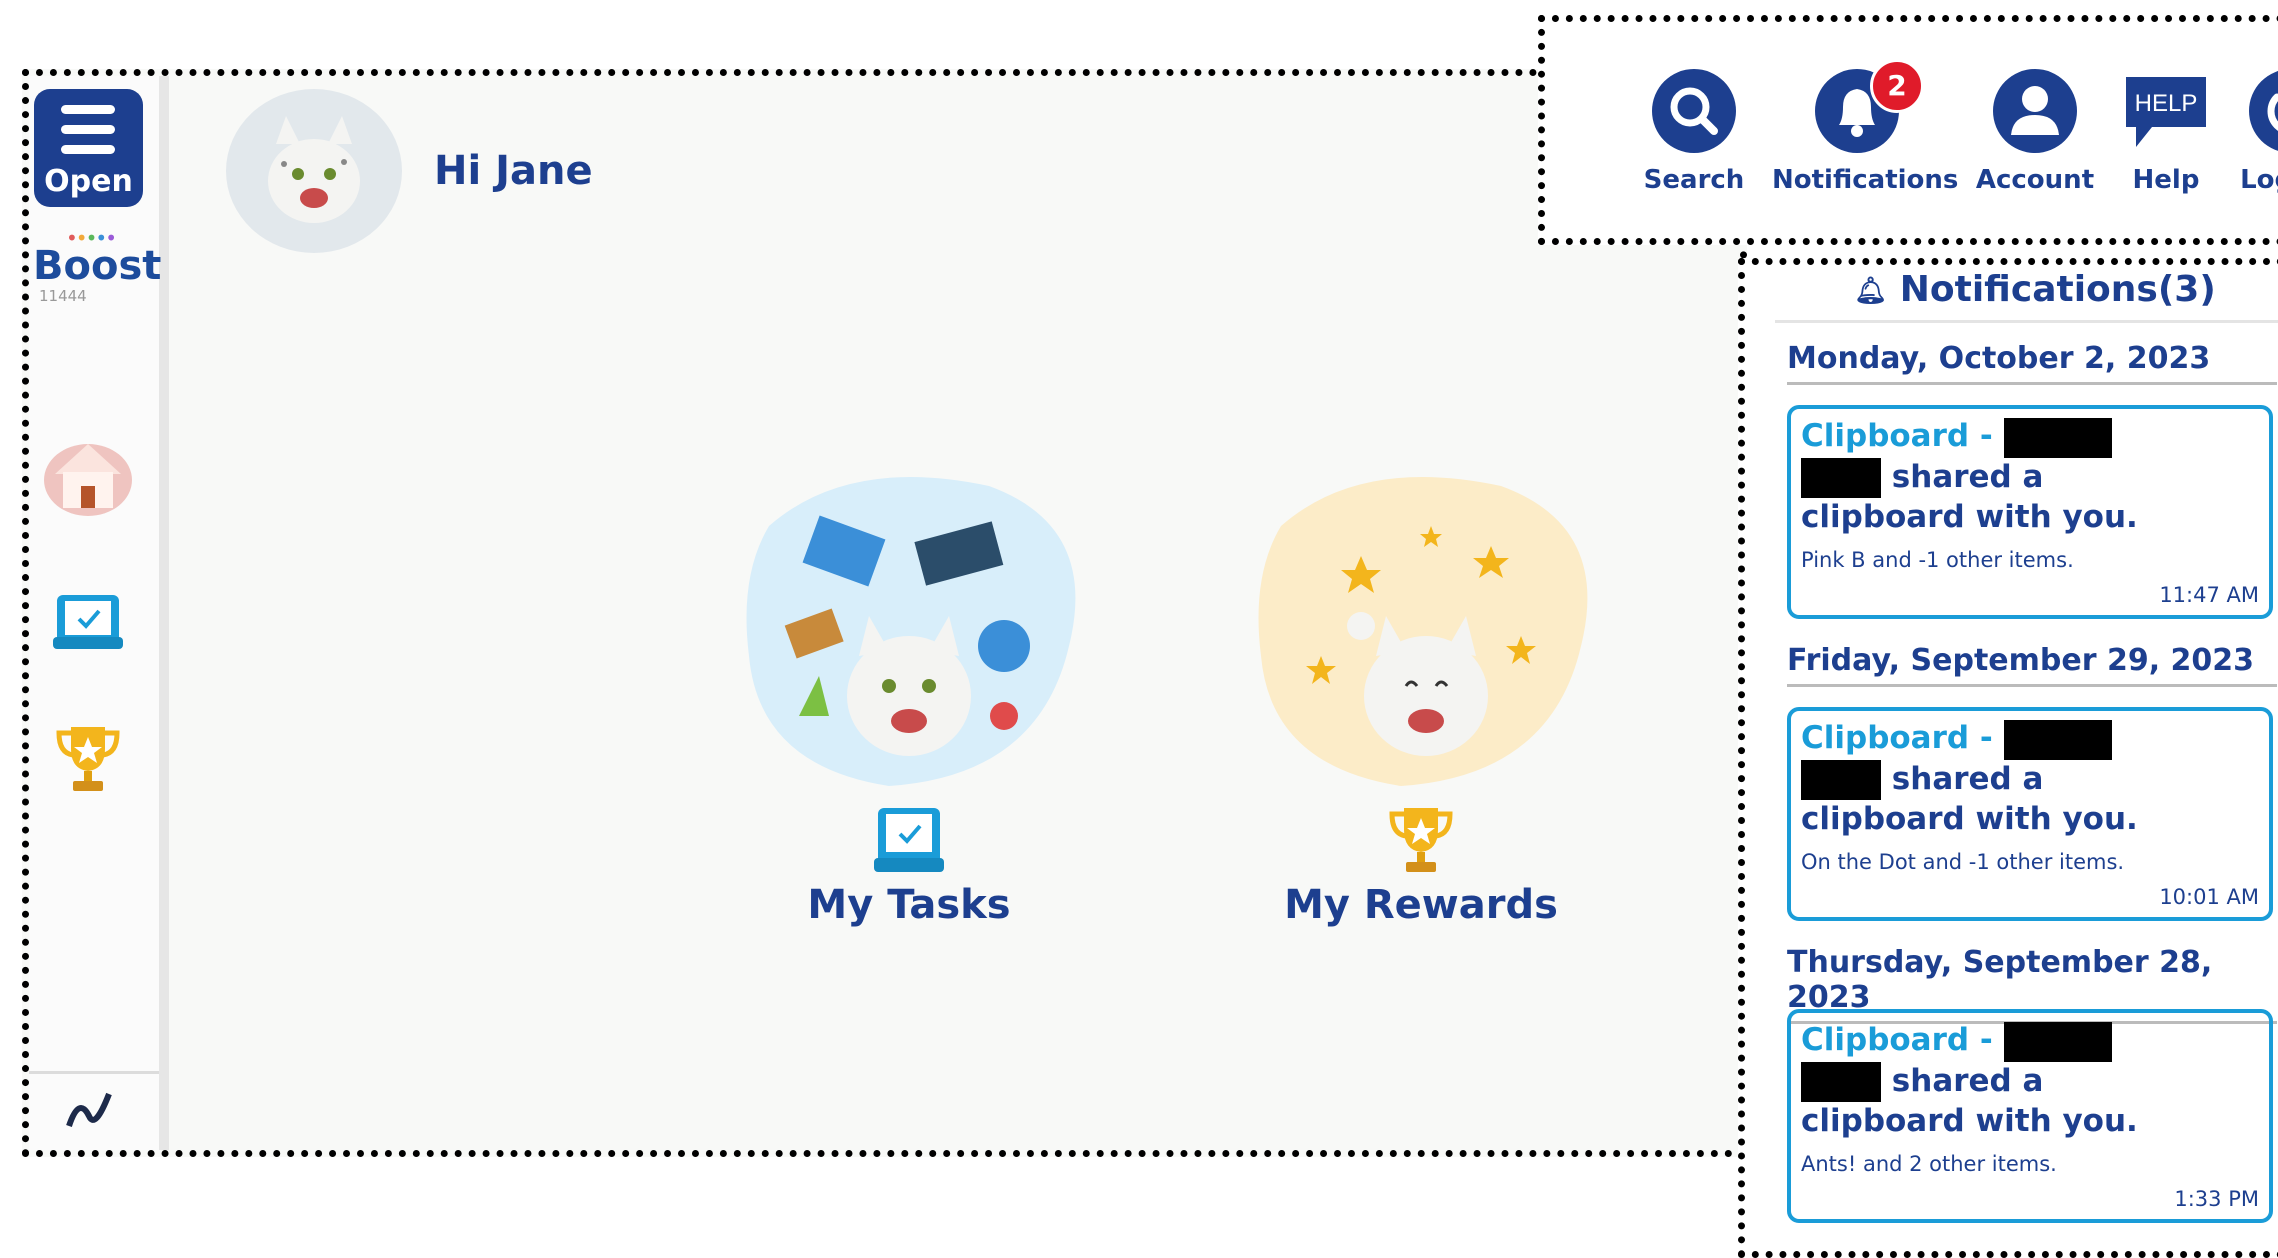 This screenshot has width=2278, height=1258. I want to click on power-icon, so click(2263, 111).